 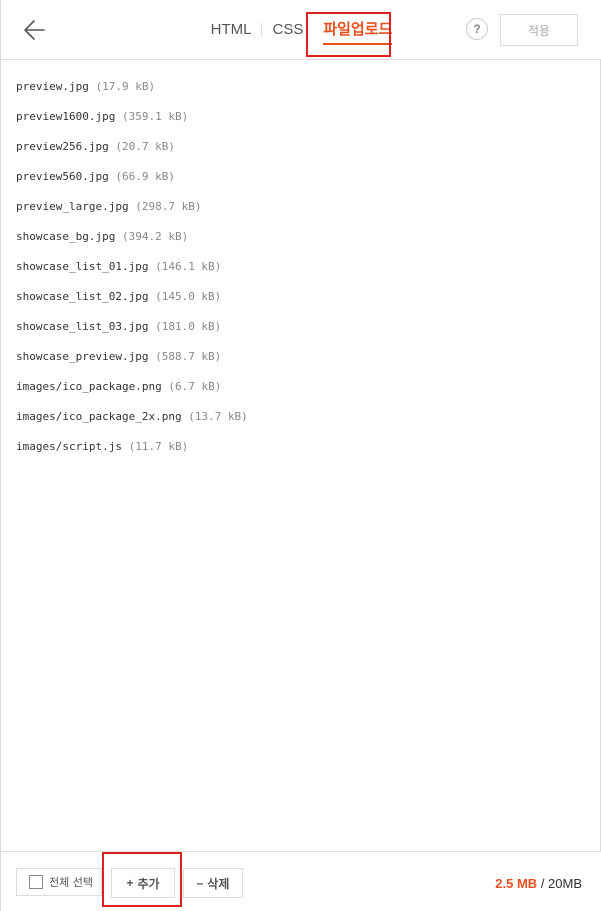 What do you see at coordinates (168, 206) in the screenshot?
I see `file-size: (298.7 kB)` at bounding box center [168, 206].